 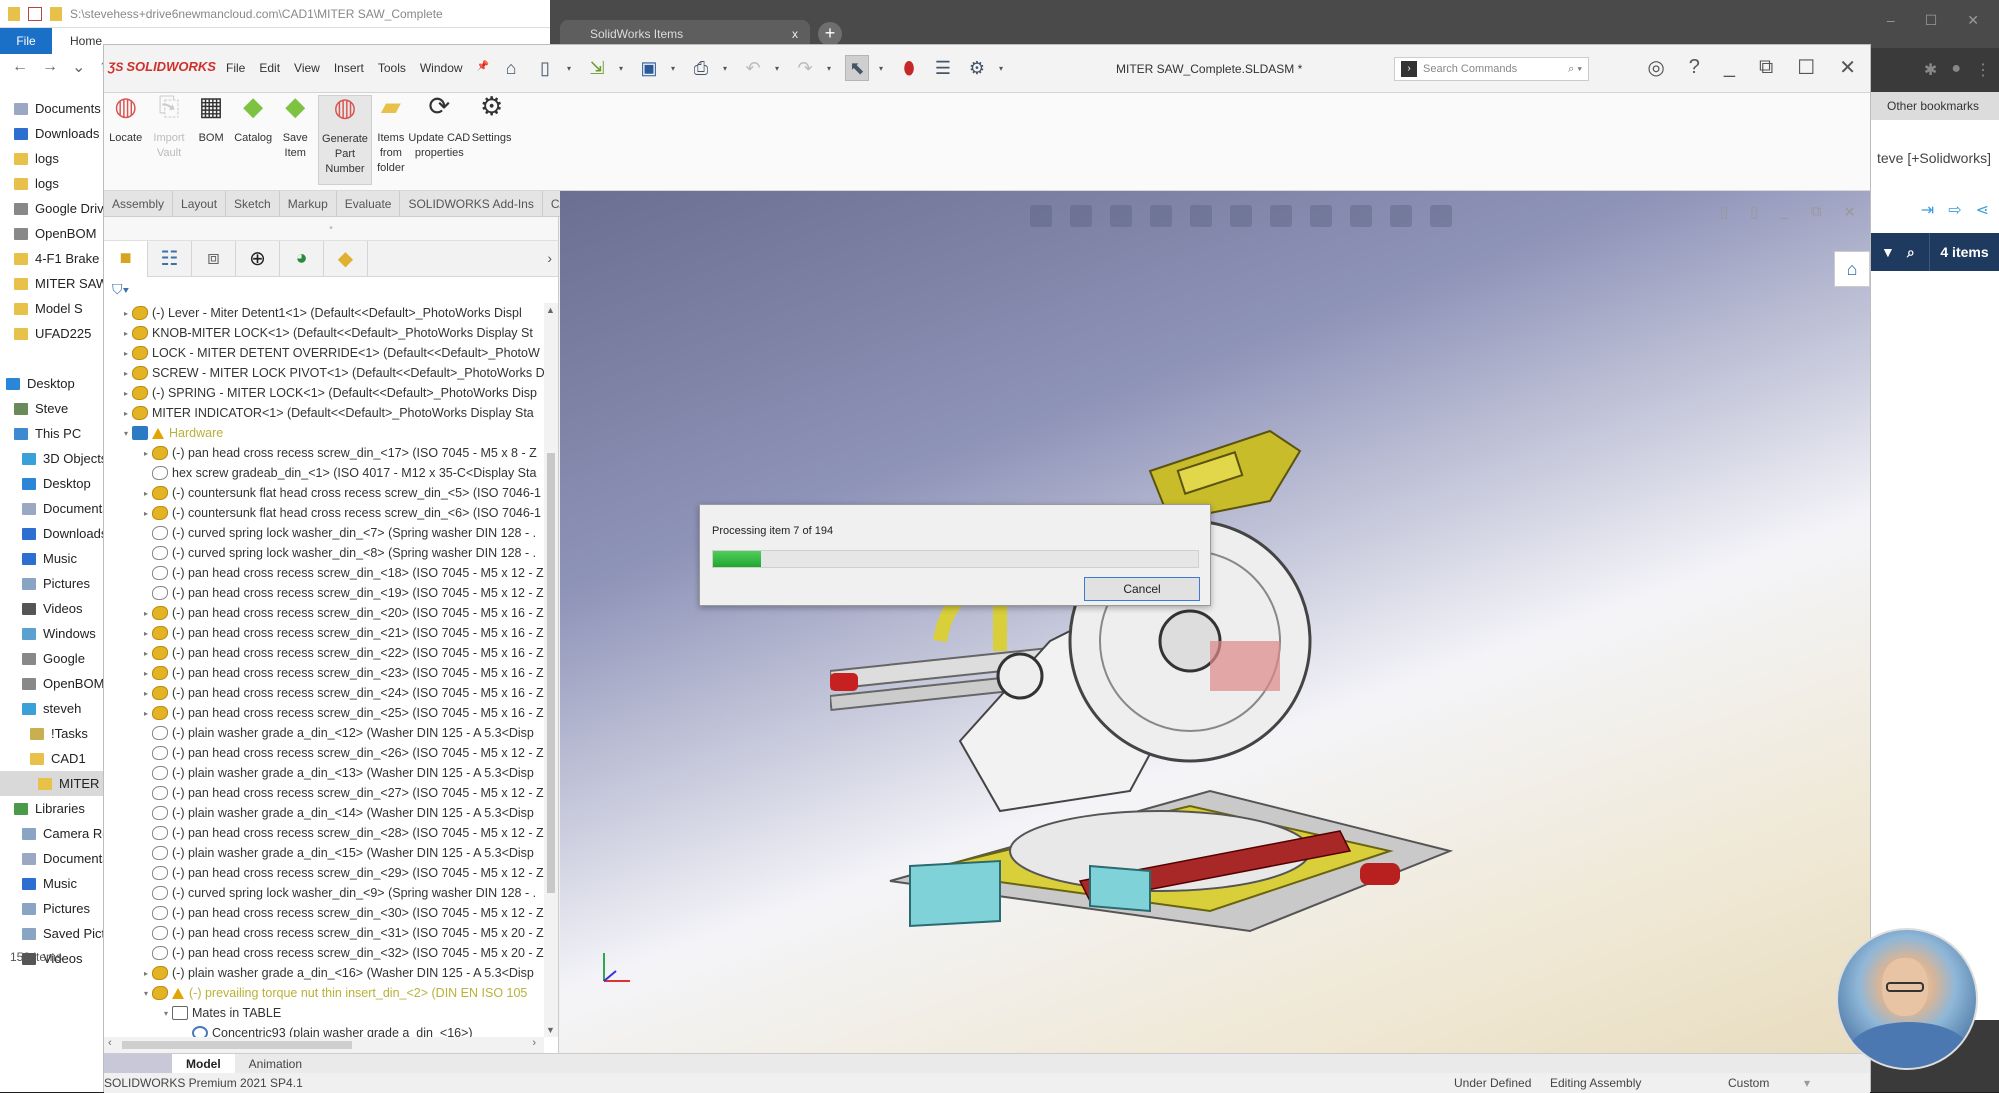 I want to click on nav-item: Documents, so click(x=56, y=858).